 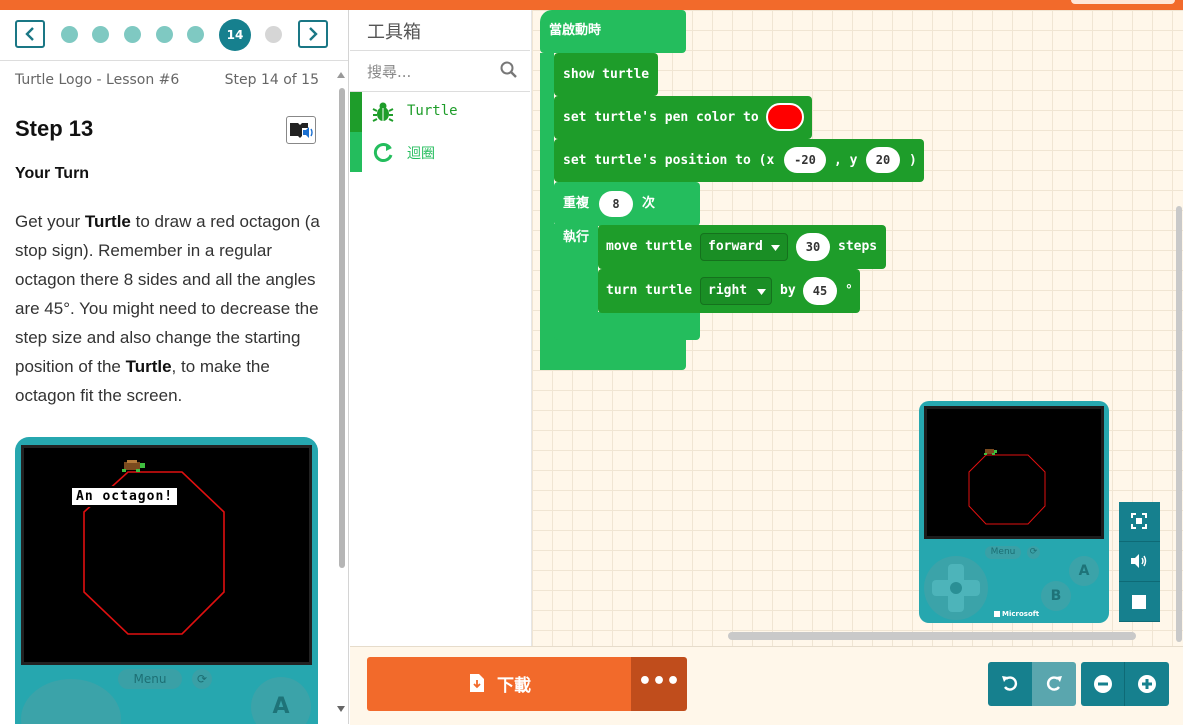 I want to click on step-title: Step 13, so click(x=54, y=128).